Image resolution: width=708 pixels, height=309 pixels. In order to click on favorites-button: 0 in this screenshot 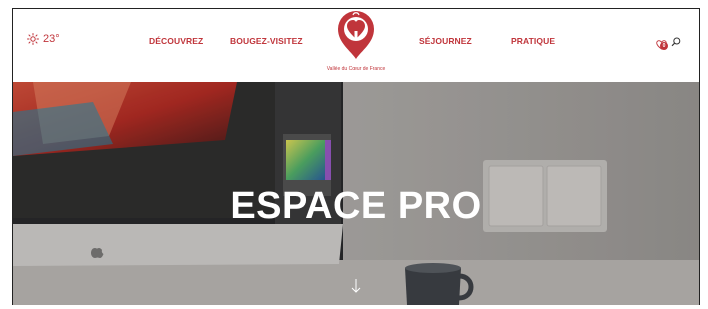, I will do `click(662, 43)`.